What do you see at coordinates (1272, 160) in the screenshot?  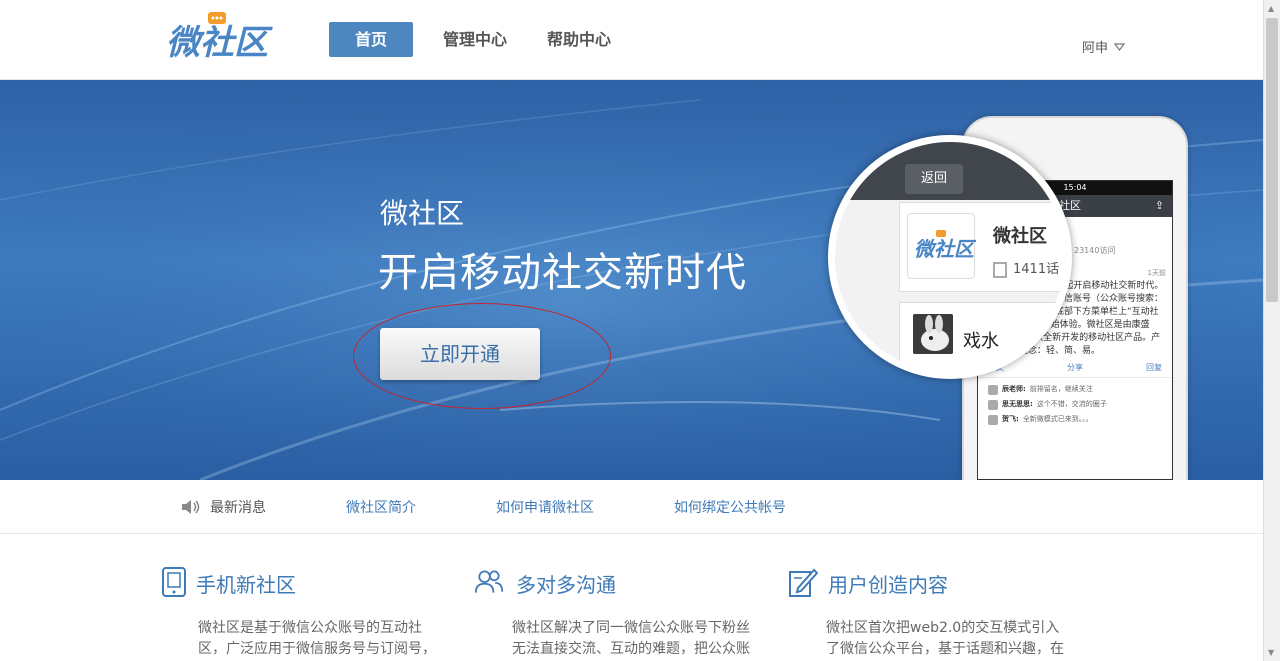 I see `scroll-thumb` at bounding box center [1272, 160].